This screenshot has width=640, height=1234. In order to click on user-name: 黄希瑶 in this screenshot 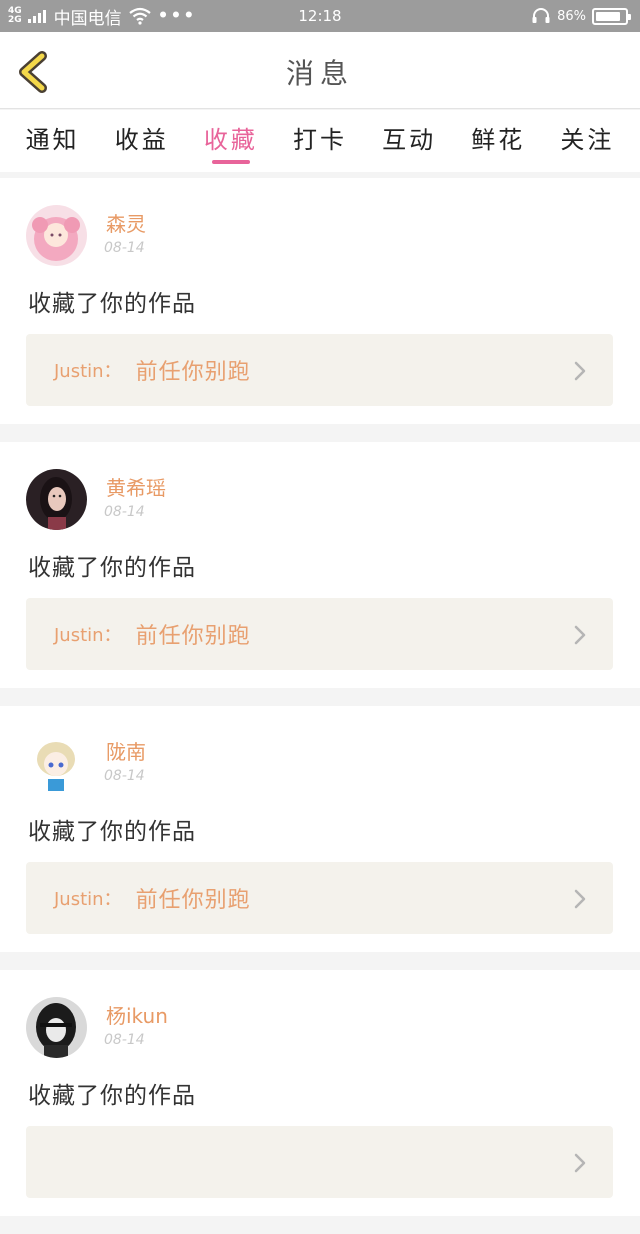, I will do `click(136, 486)`.